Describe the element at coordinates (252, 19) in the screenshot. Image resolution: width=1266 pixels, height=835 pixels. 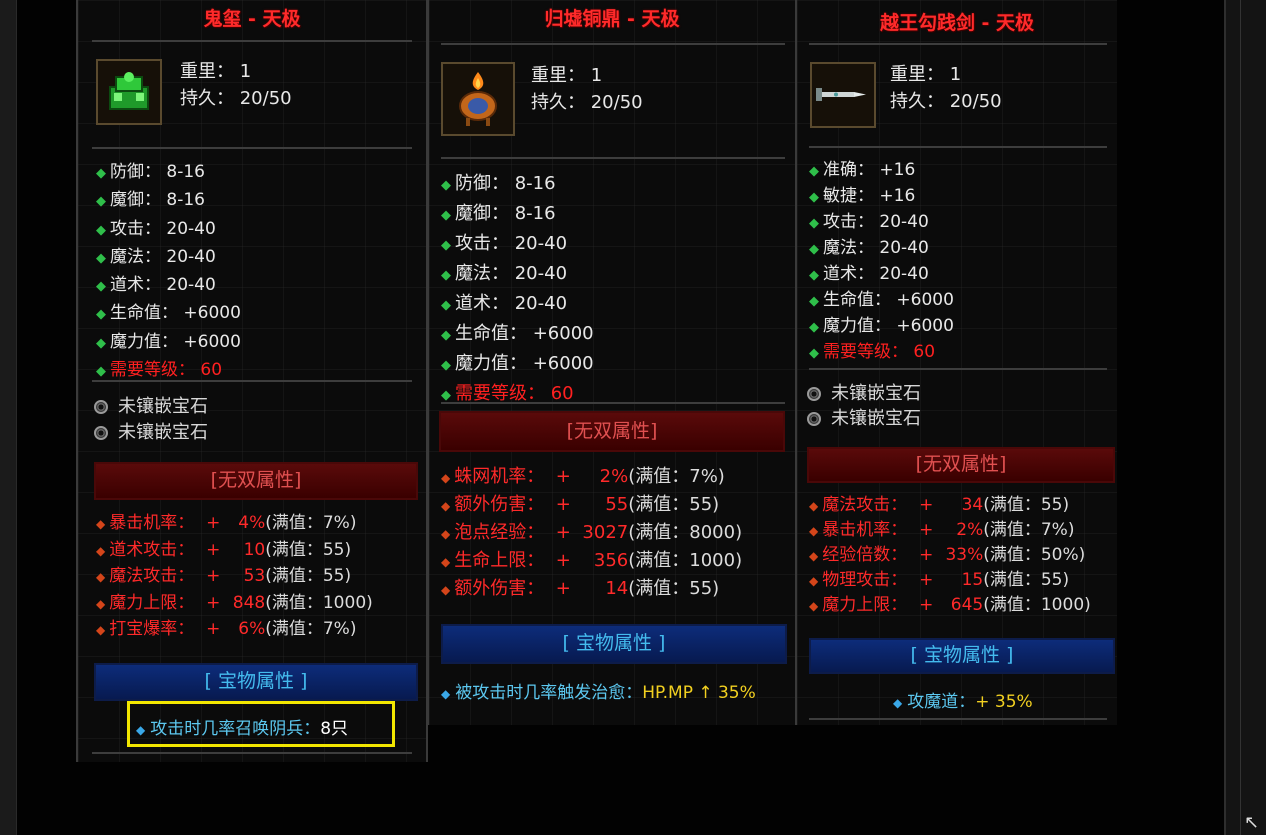
I see `item-title: 鬼玺 - 天极` at that location.